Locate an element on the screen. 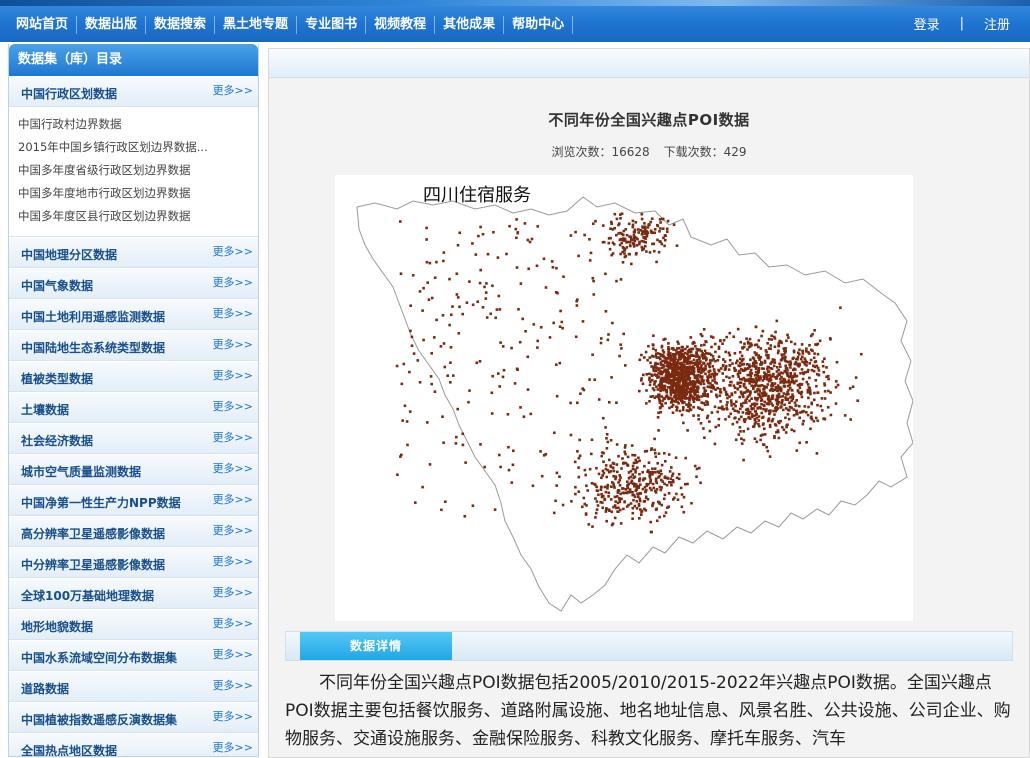 This screenshot has height=758, width=1030. sidebar-category: 城市空气质量监测数据 更多>> is located at coordinates (133, 469).